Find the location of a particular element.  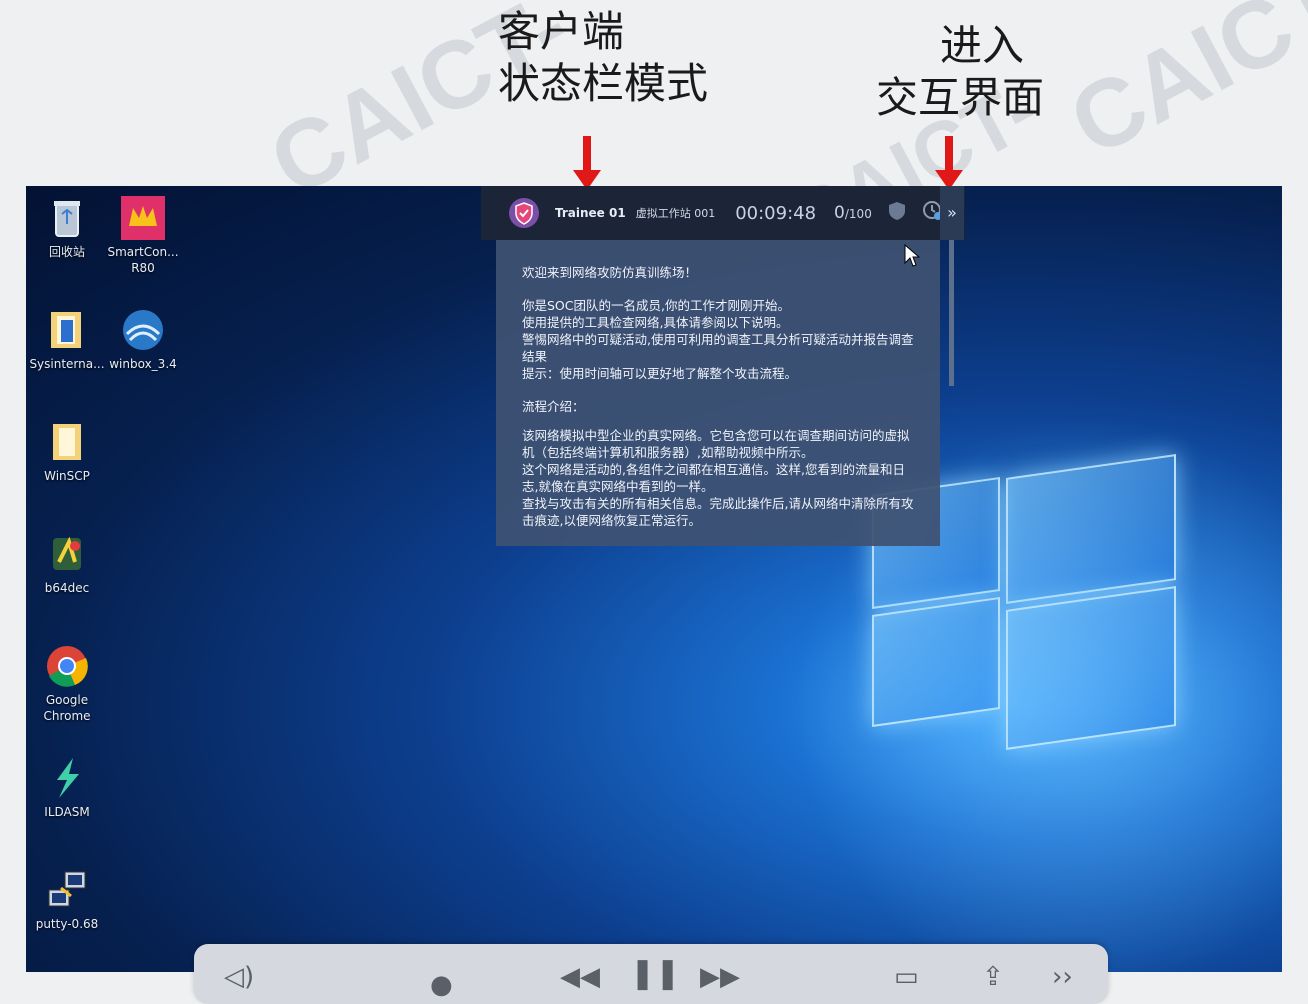

shield-icon is located at coordinates (897, 213).